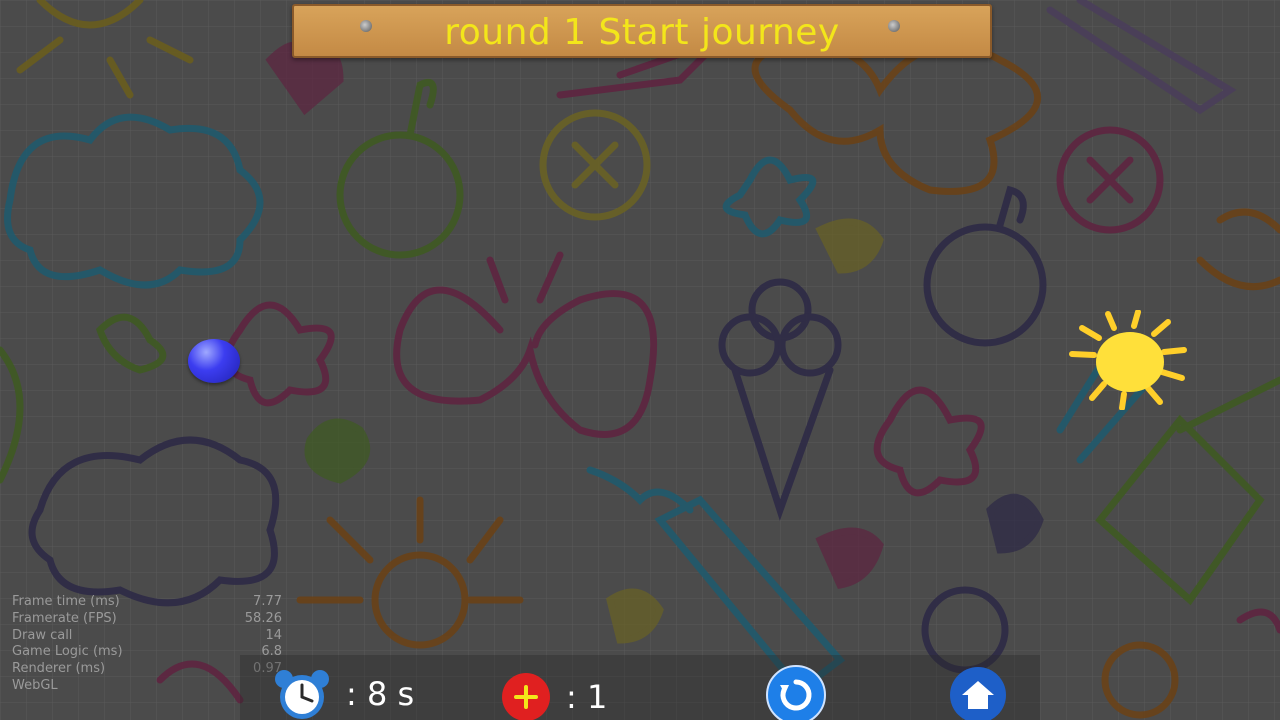 Image resolution: width=1280 pixels, height=720 pixels. What do you see at coordinates (640, 687) in the screenshot?
I see `bottom-hud: : 8 s : 1` at bounding box center [640, 687].